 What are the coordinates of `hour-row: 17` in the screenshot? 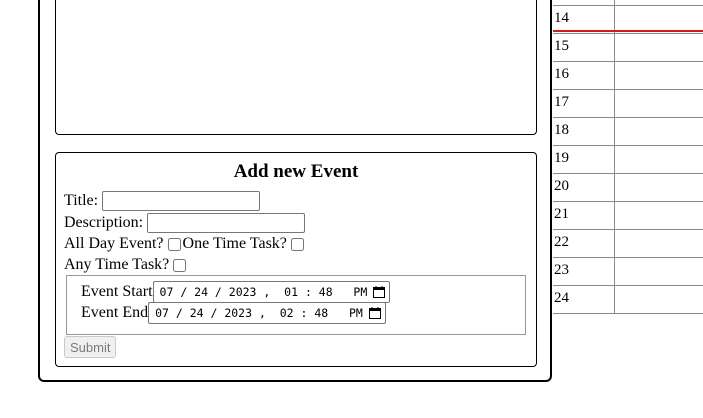 It's located at (628, 104).